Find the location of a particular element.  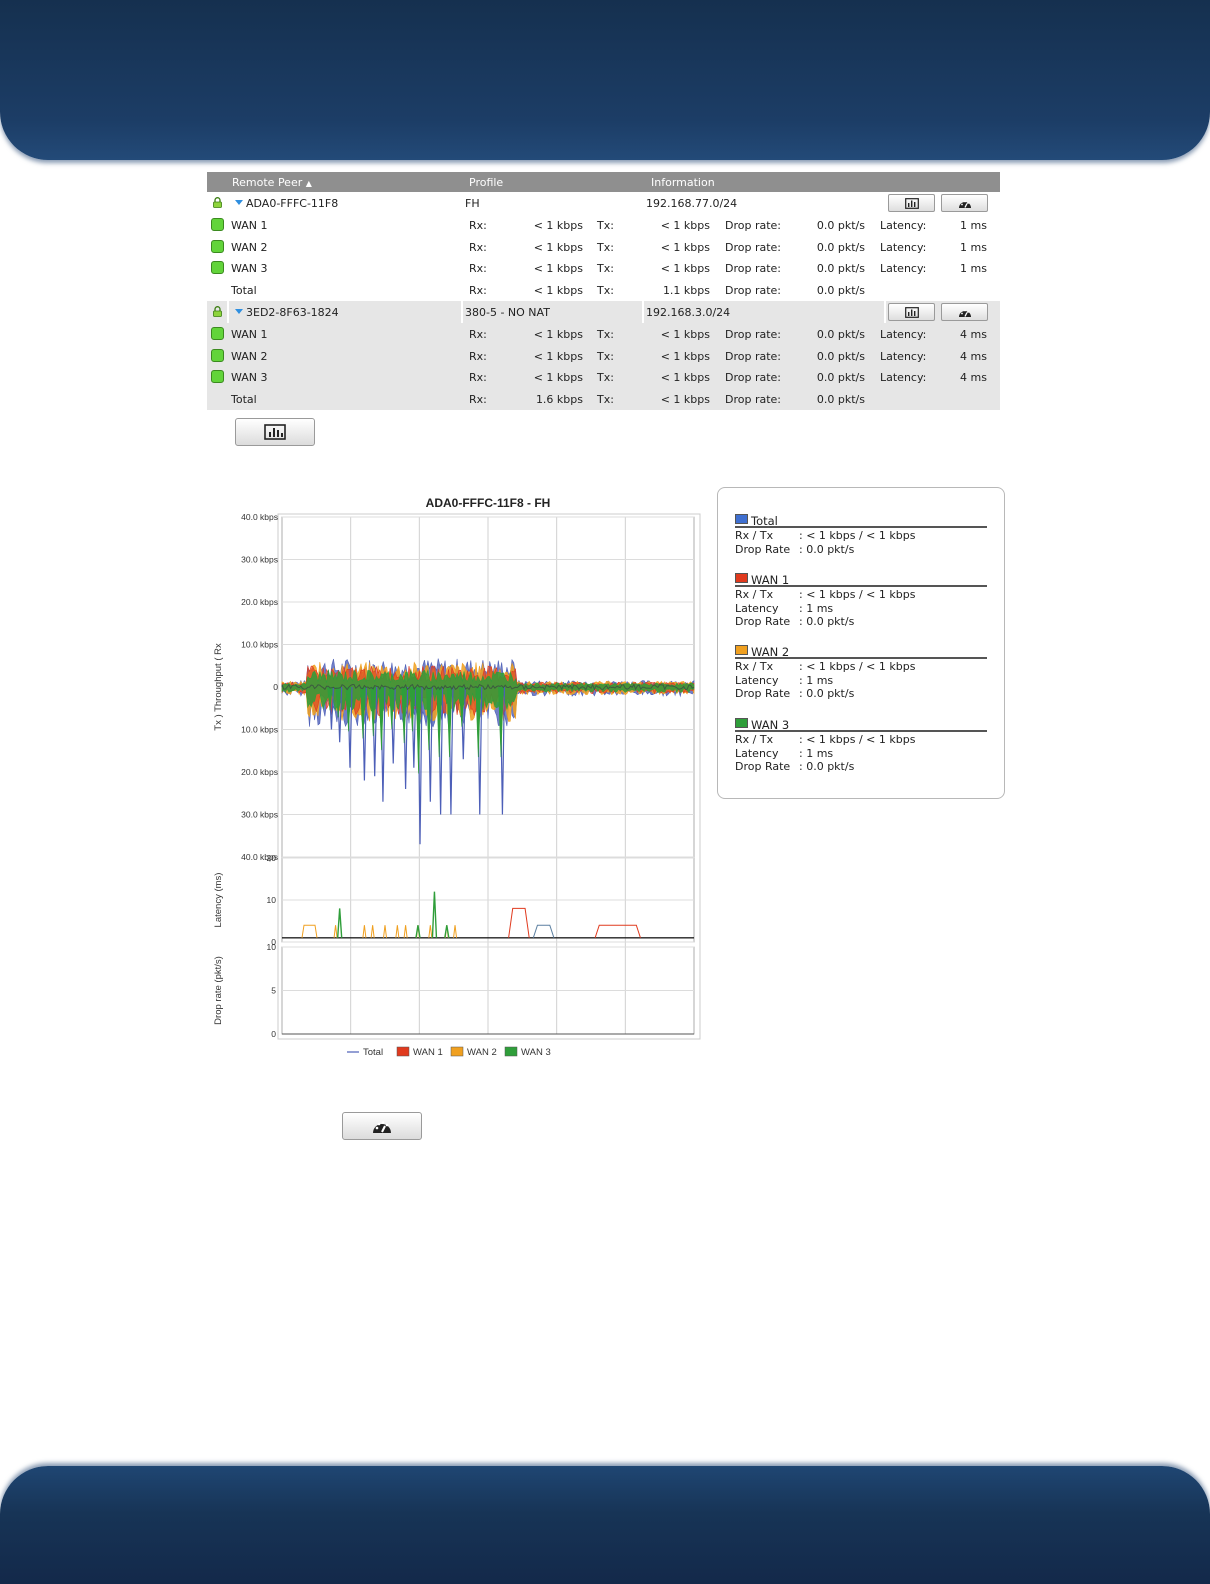

info-key: Rx / Tx is located at coordinates (754, 666).